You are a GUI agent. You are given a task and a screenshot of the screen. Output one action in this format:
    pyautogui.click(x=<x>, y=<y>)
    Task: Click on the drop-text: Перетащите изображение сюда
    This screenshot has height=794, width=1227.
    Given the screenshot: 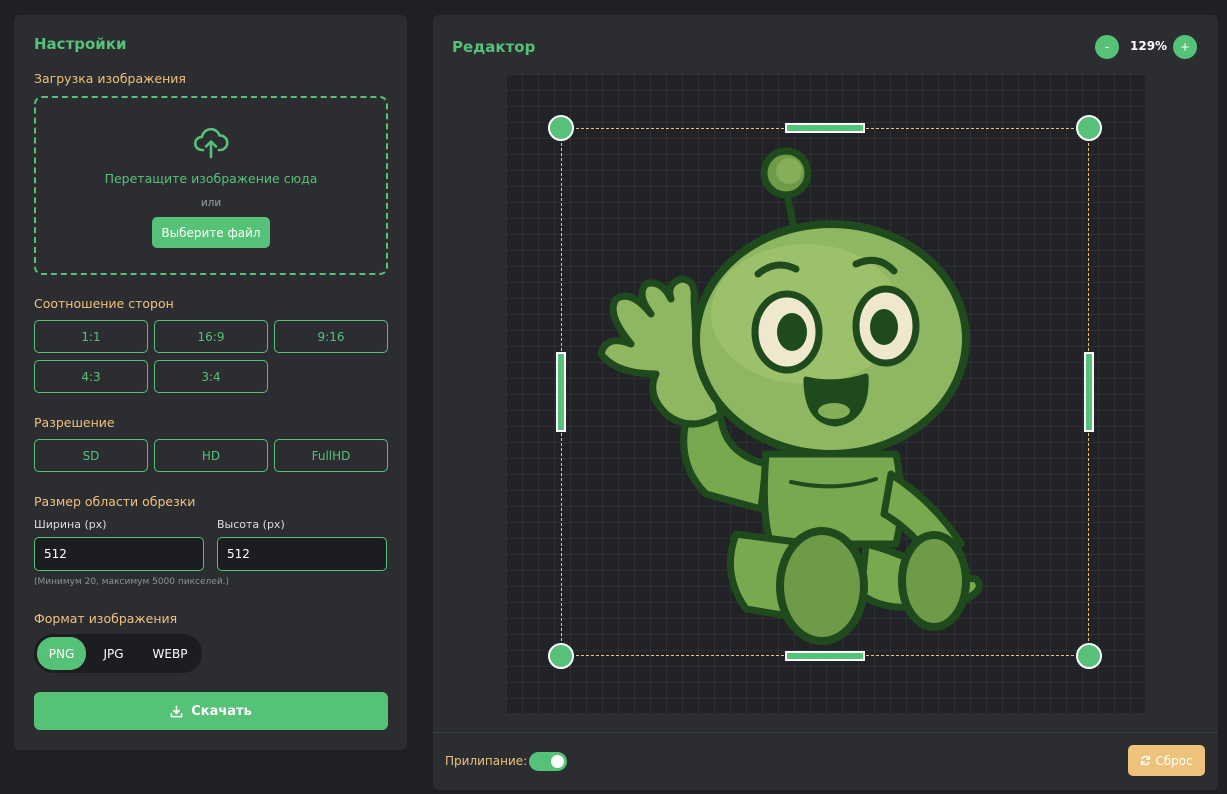 What is the action you would take?
    pyautogui.click(x=211, y=178)
    